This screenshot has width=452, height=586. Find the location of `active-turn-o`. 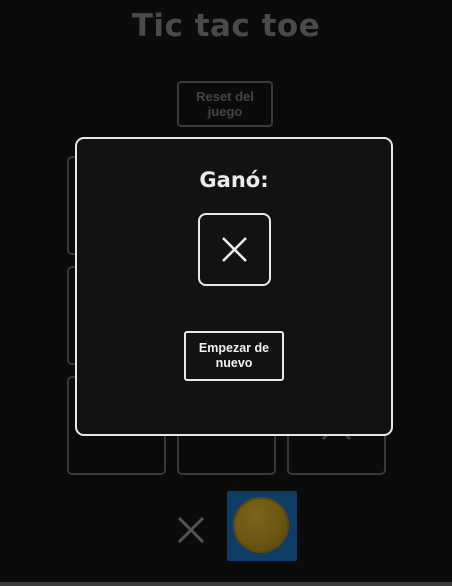

active-turn-o is located at coordinates (262, 526).